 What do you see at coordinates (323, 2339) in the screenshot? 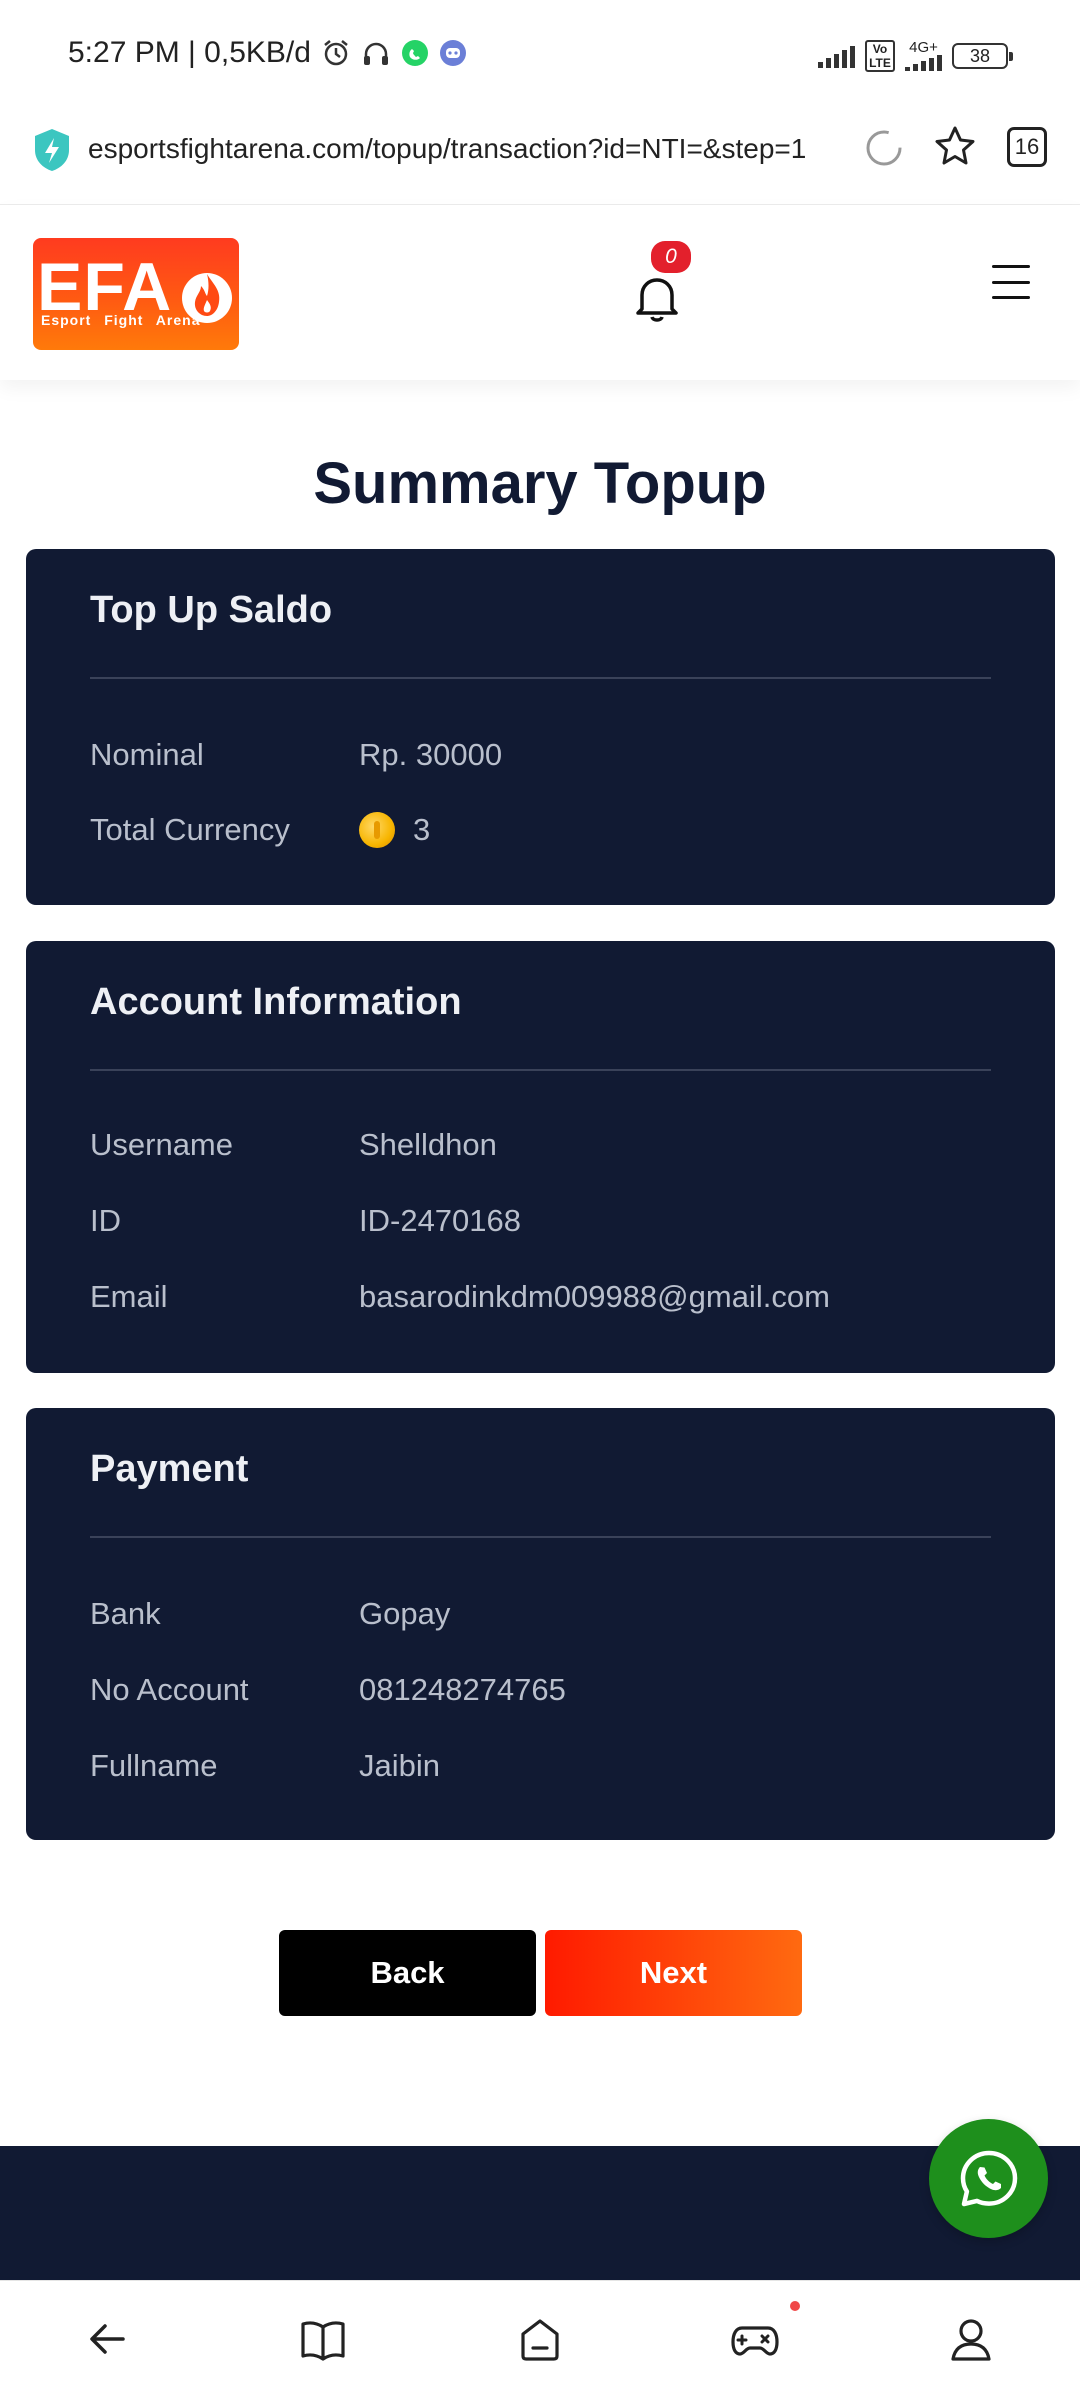
I see `book-icon` at bounding box center [323, 2339].